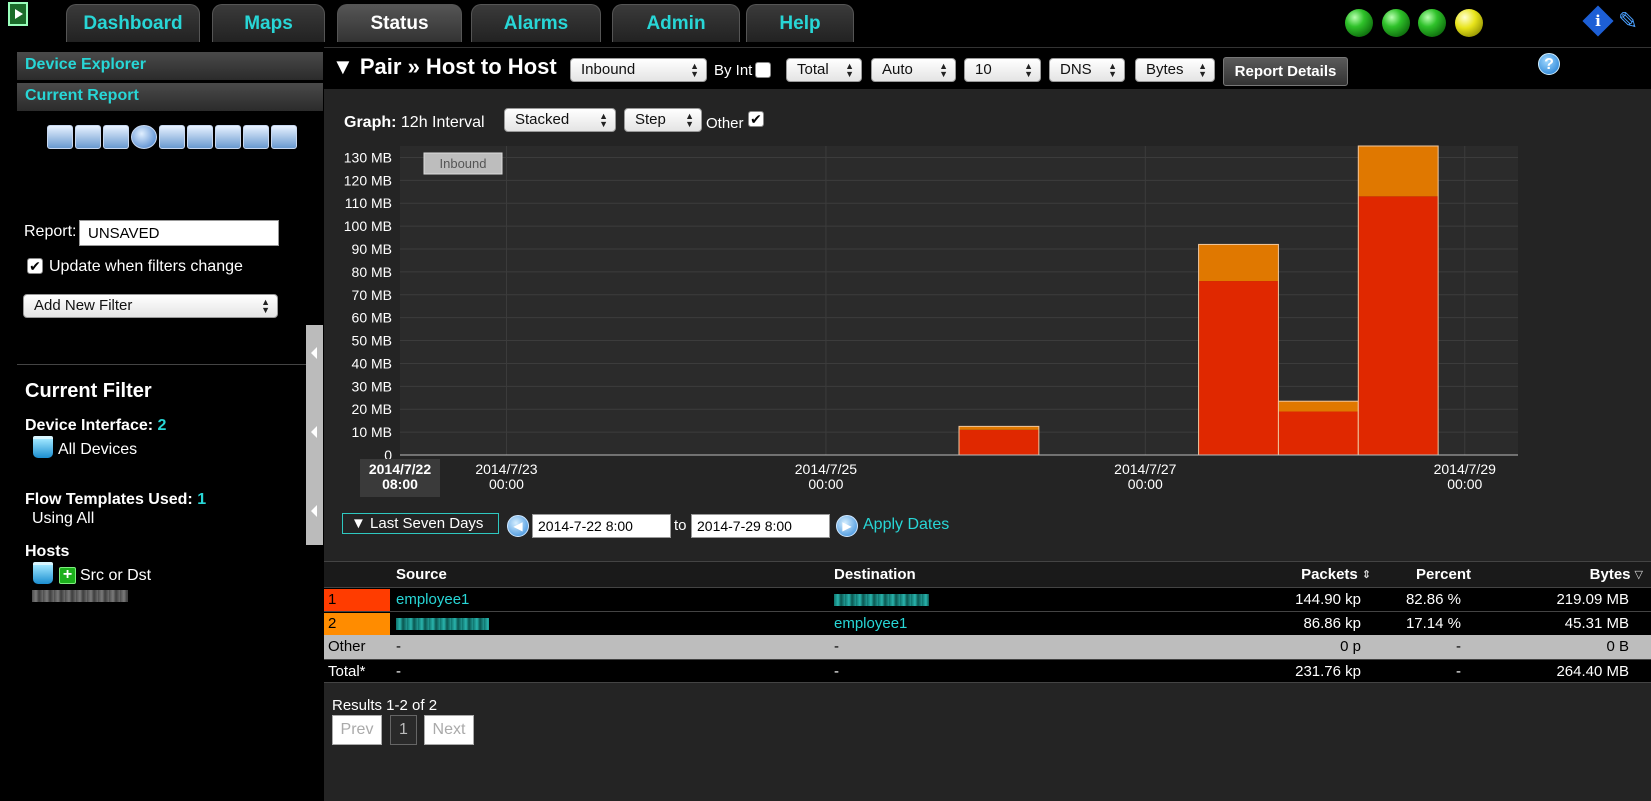 Image resolution: width=1651 pixels, height=801 pixels. Describe the element at coordinates (663, 120) in the screenshot. I see `graph-style-select: Step ▲ ▼` at that location.